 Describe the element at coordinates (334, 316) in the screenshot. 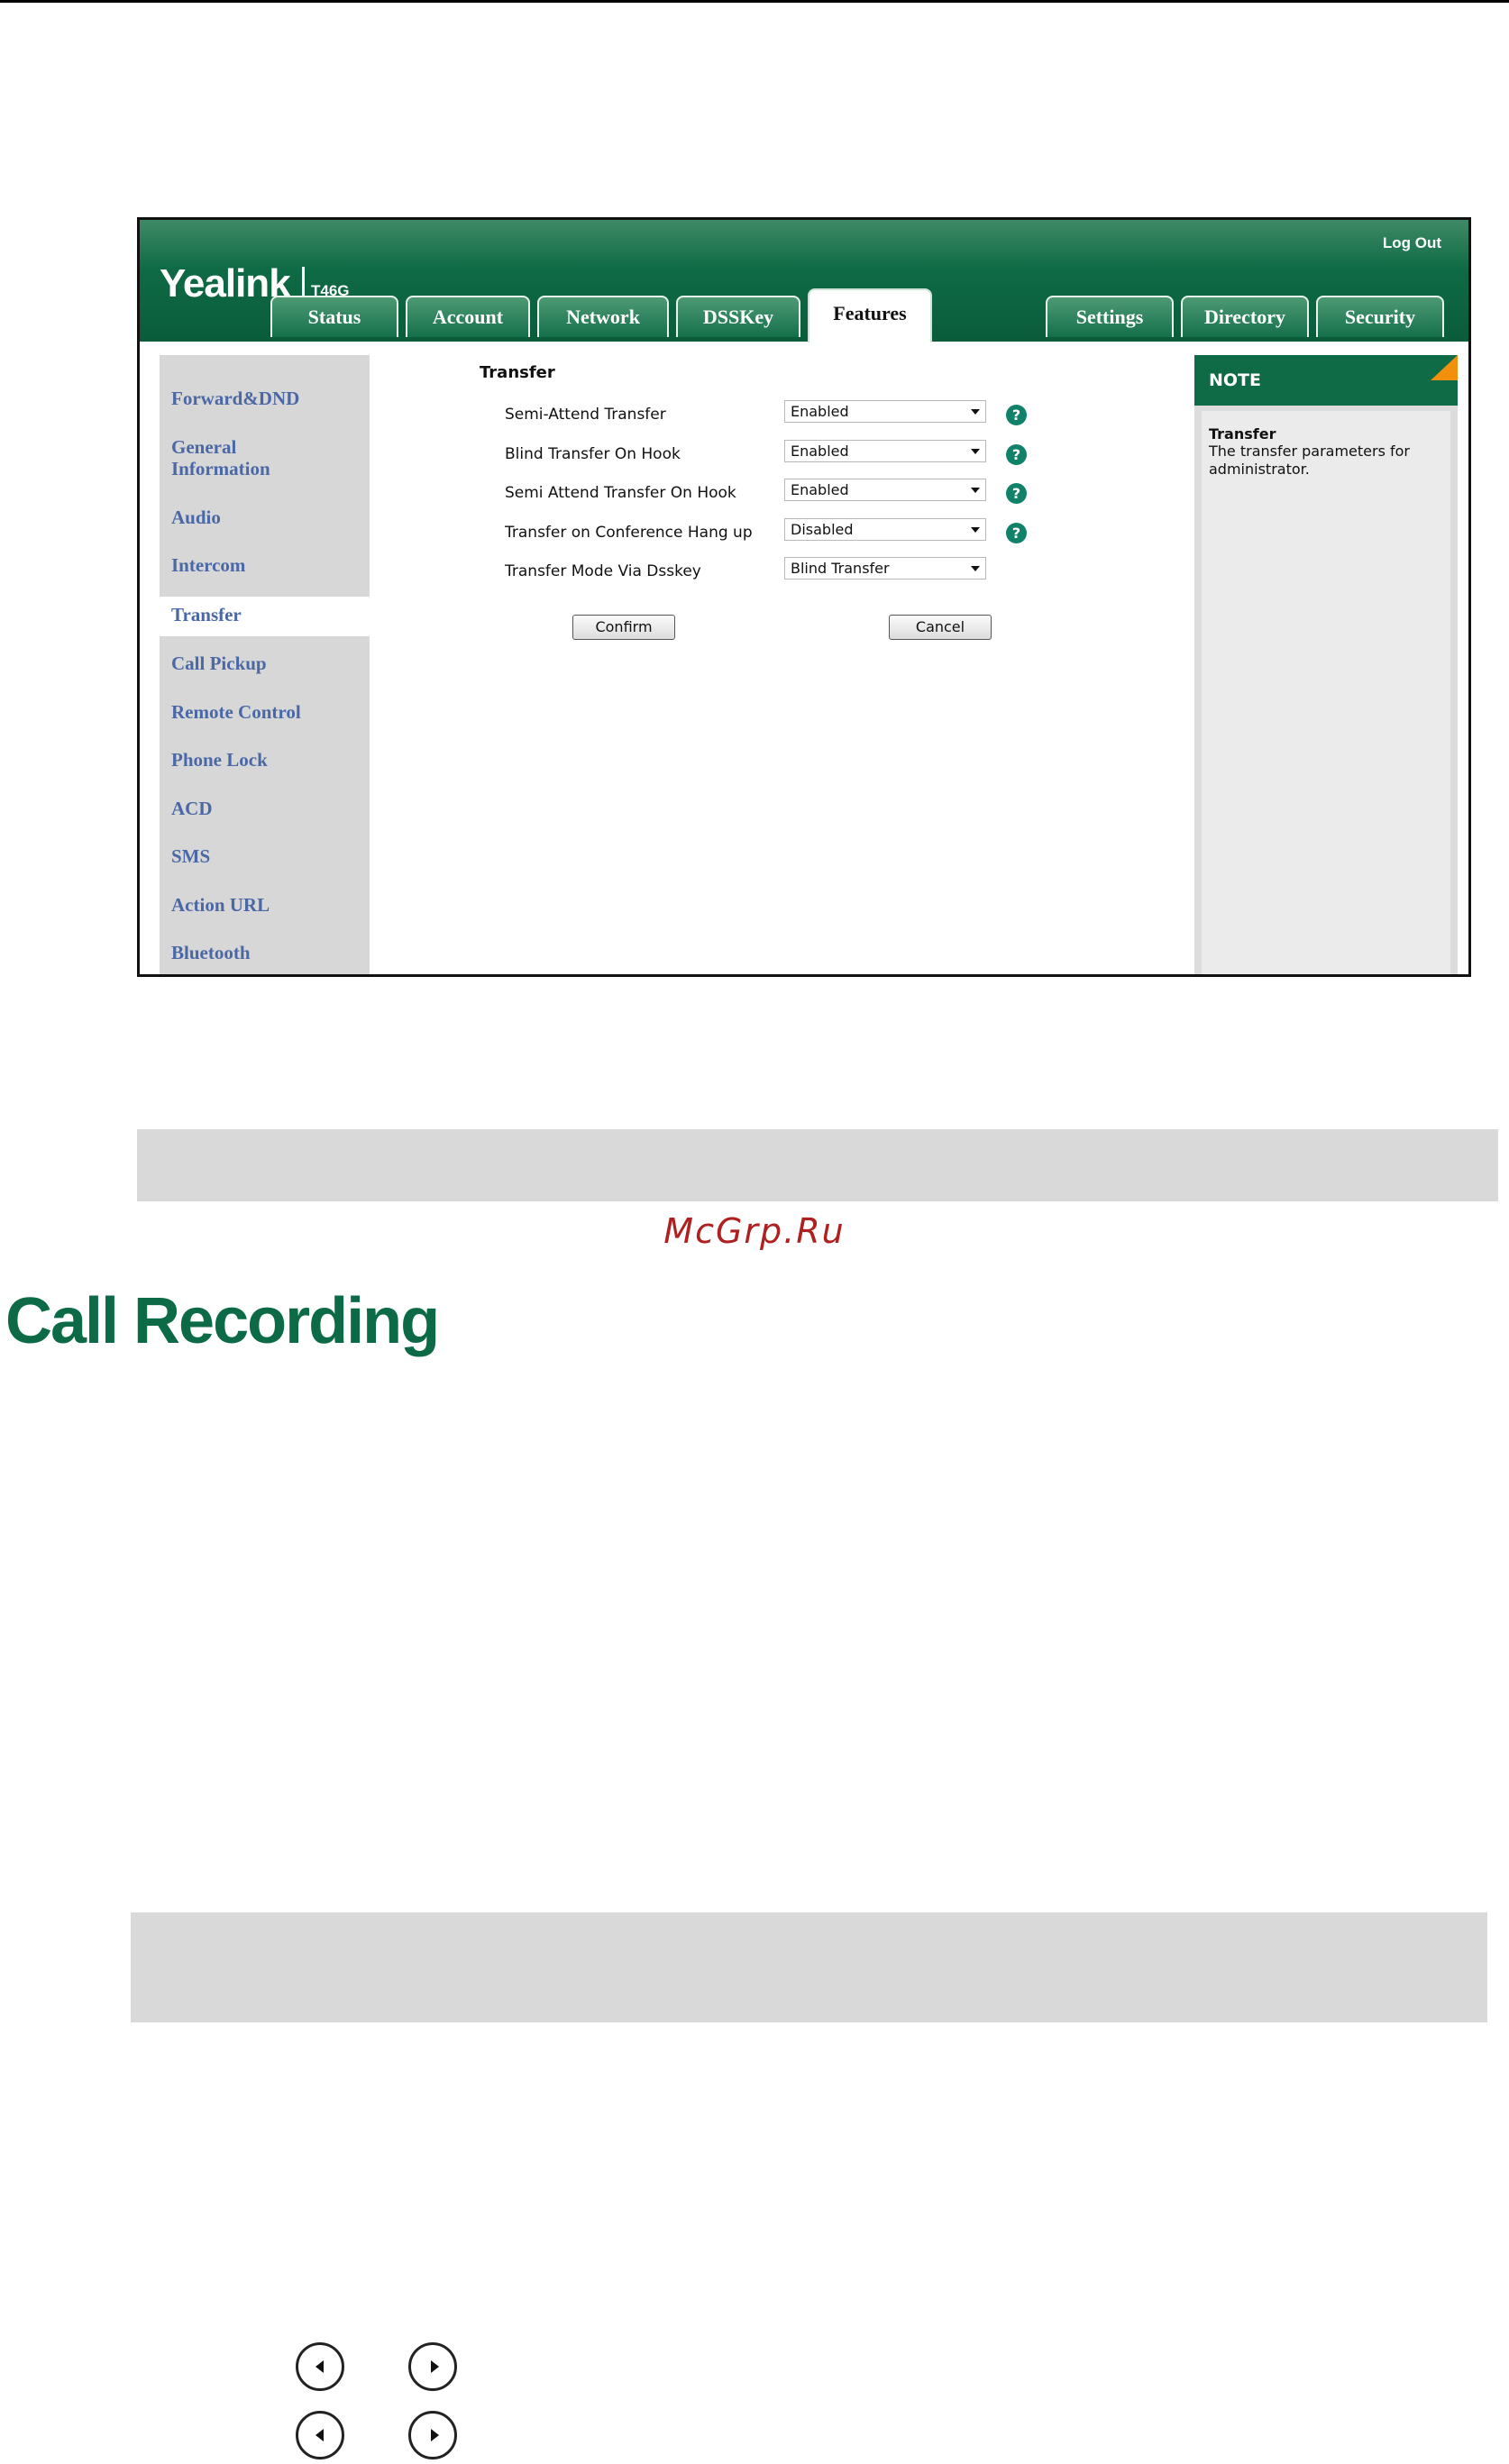

I see `tab-status: Status` at that location.